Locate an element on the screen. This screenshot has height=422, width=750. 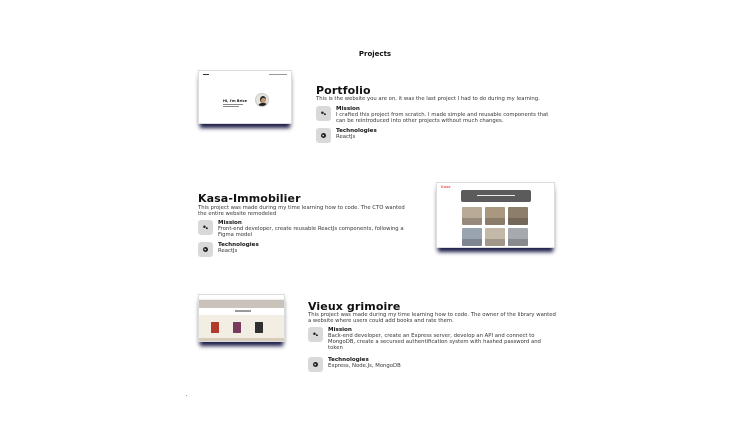
project-title: Kasa-Immobilier is located at coordinates (249, 198).